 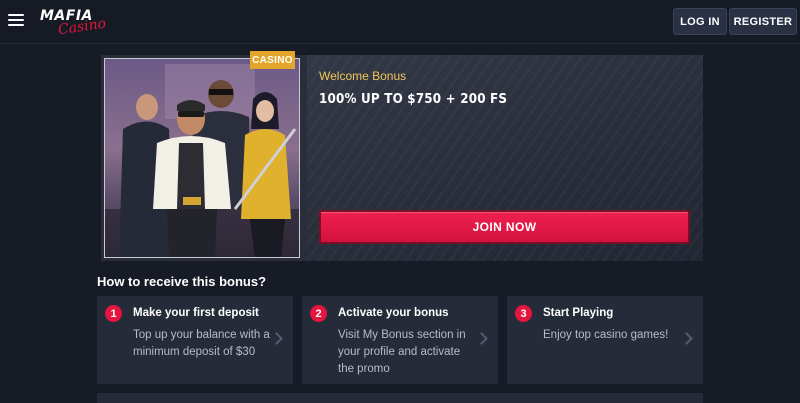 I want to click on step-title: Activate your bonus, so click(x=393, y=313).